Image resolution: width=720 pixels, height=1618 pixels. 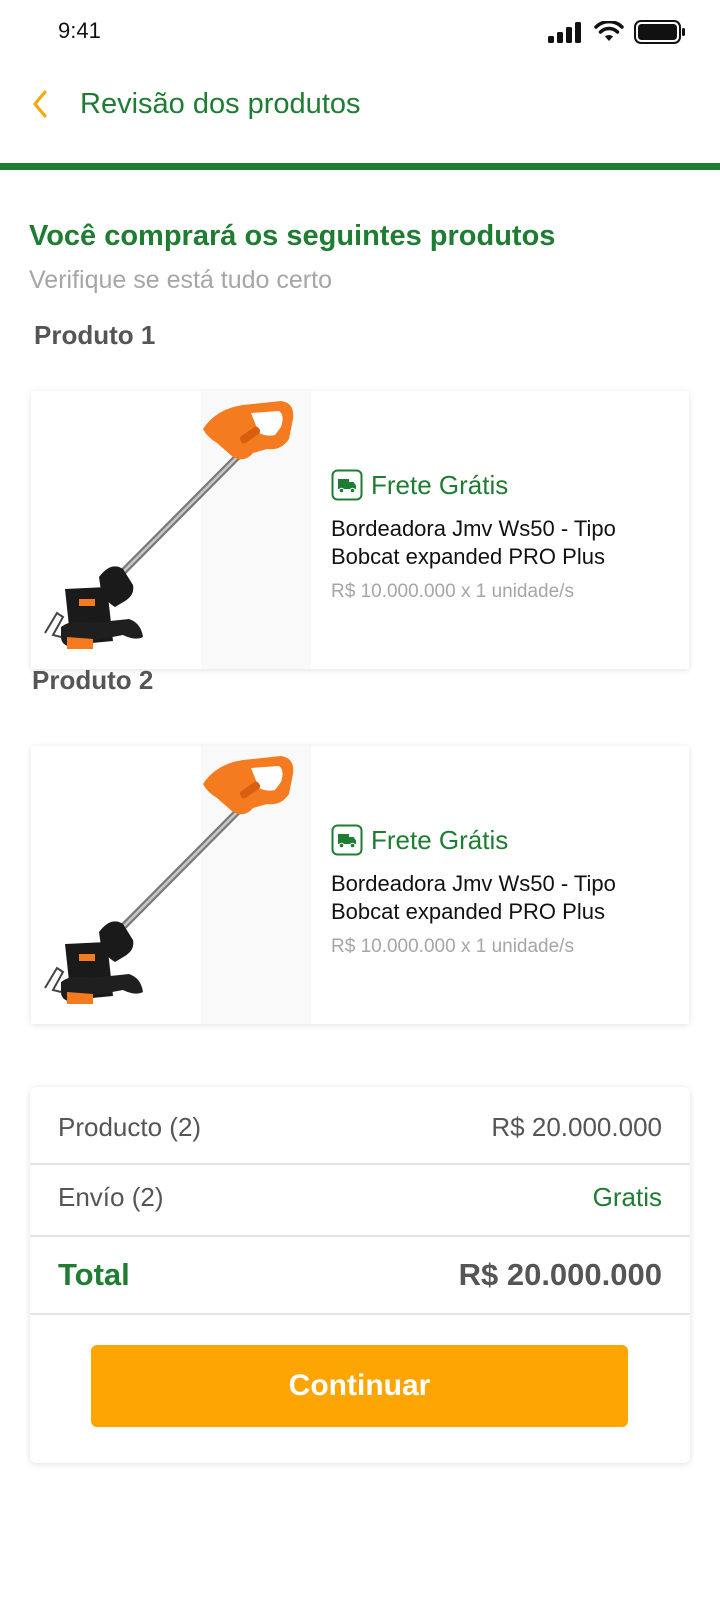 What do you see at coordinates (360, 1314) in the screenshot?
I see `summary-divider` at bounding box center [360, 1314].